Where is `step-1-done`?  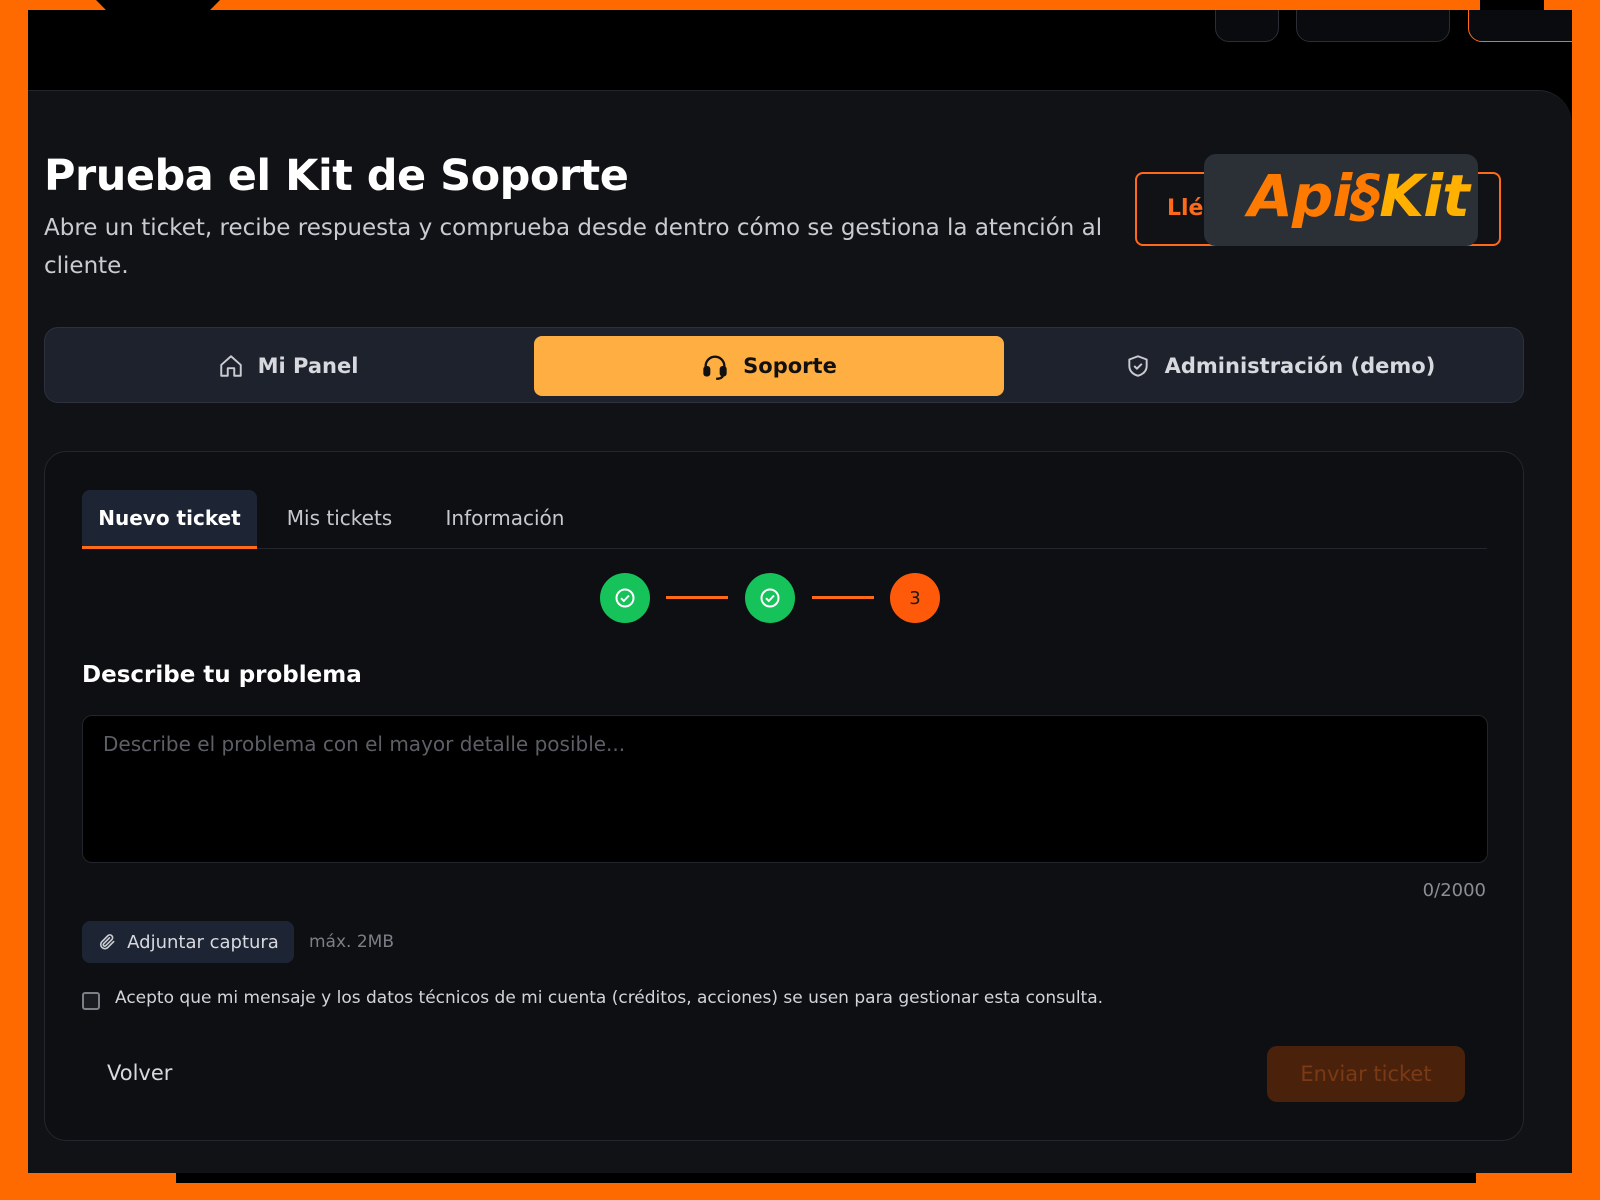
step-1-done is located at coordinates (625, 598).